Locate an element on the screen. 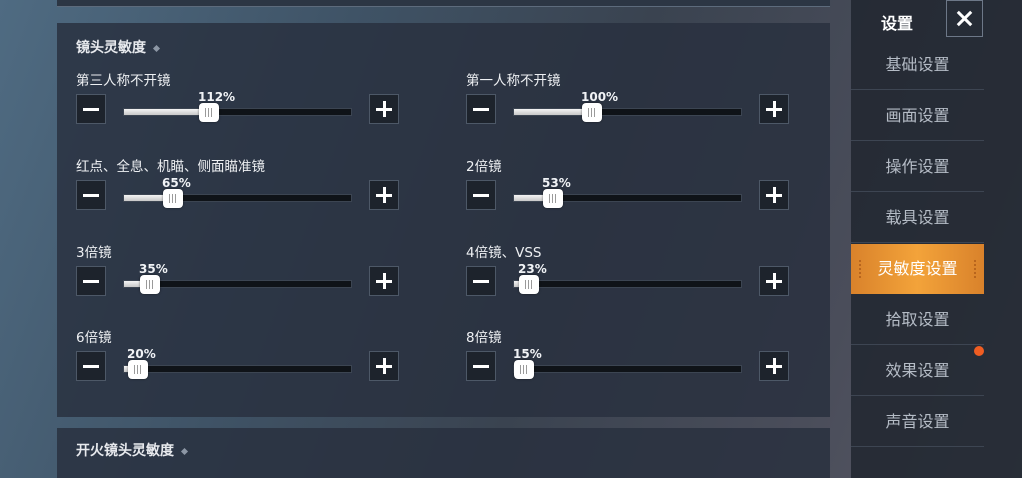  slider-value: 53% is located at coordinates (556, 183).